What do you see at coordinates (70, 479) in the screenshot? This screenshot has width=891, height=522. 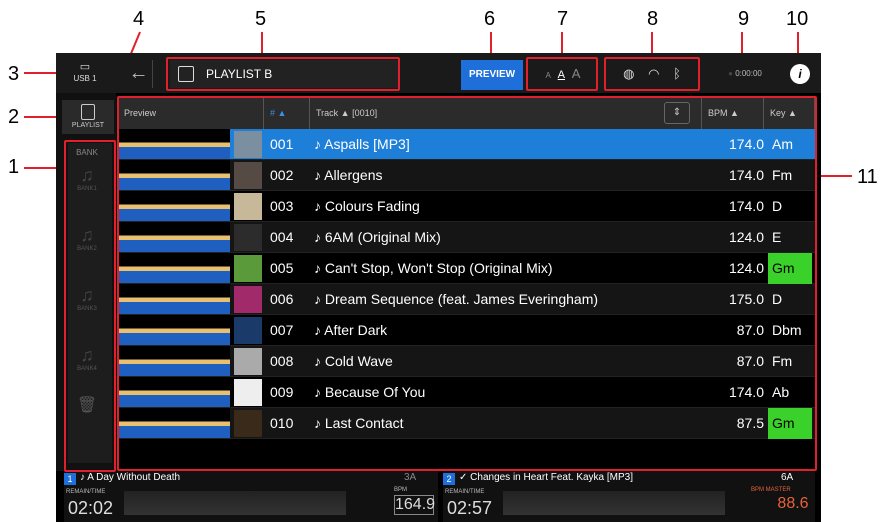 I see `deck-1-number: 1` at bounding box center [70, 479].